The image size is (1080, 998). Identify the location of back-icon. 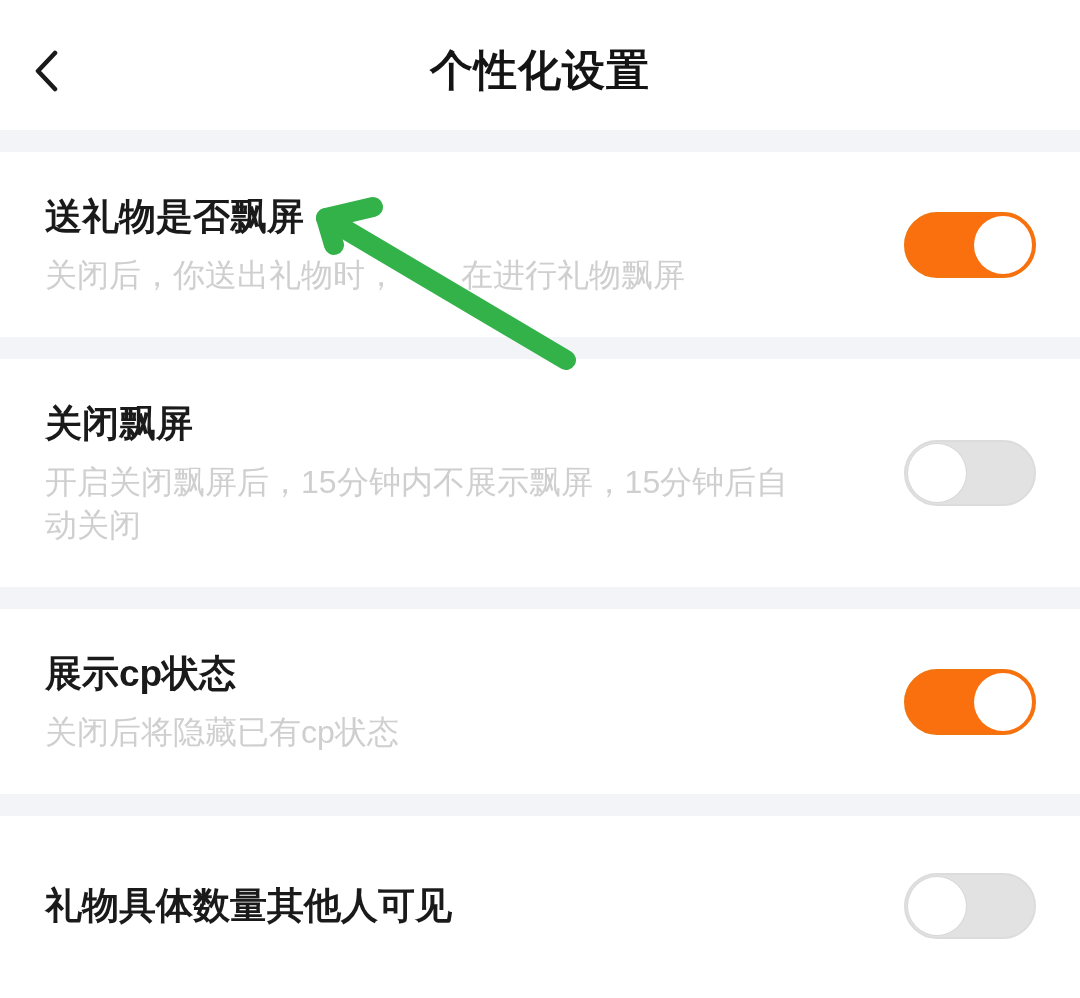
(46, 71).